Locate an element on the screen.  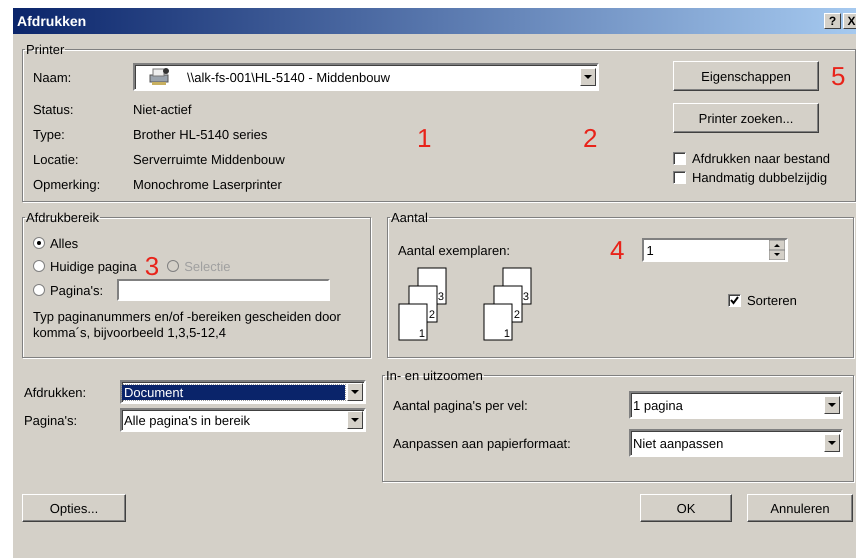
field-label: Naam: is located at coordinates (52, 77).